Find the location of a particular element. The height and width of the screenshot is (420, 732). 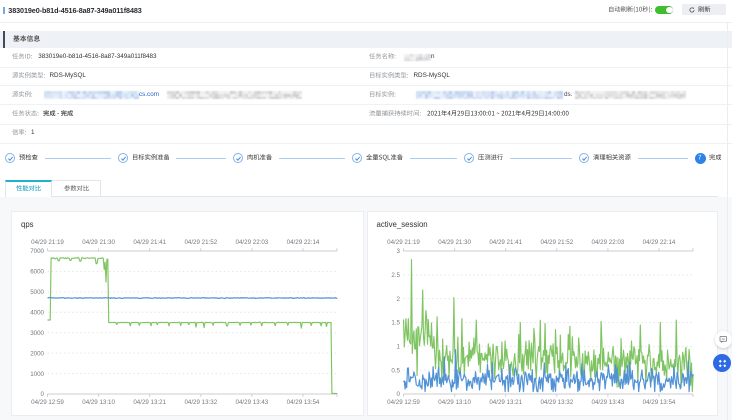

svg-text: 5000 is located at coordinates (37, 292).